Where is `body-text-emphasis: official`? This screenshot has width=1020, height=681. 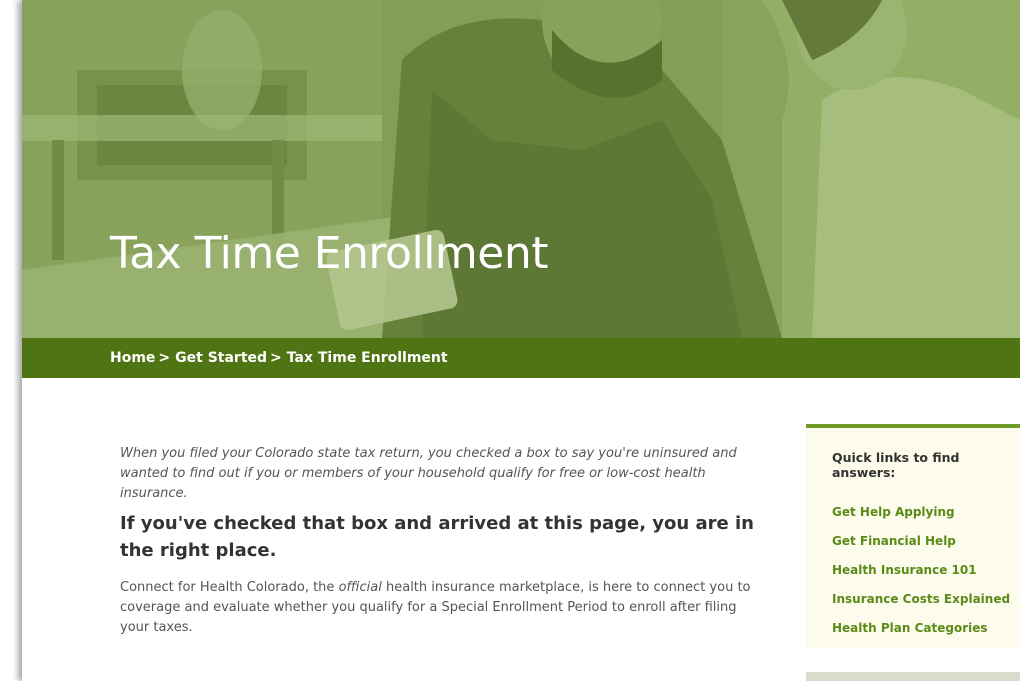 body-text-emphasis: official is located at coordinates (360, 587).